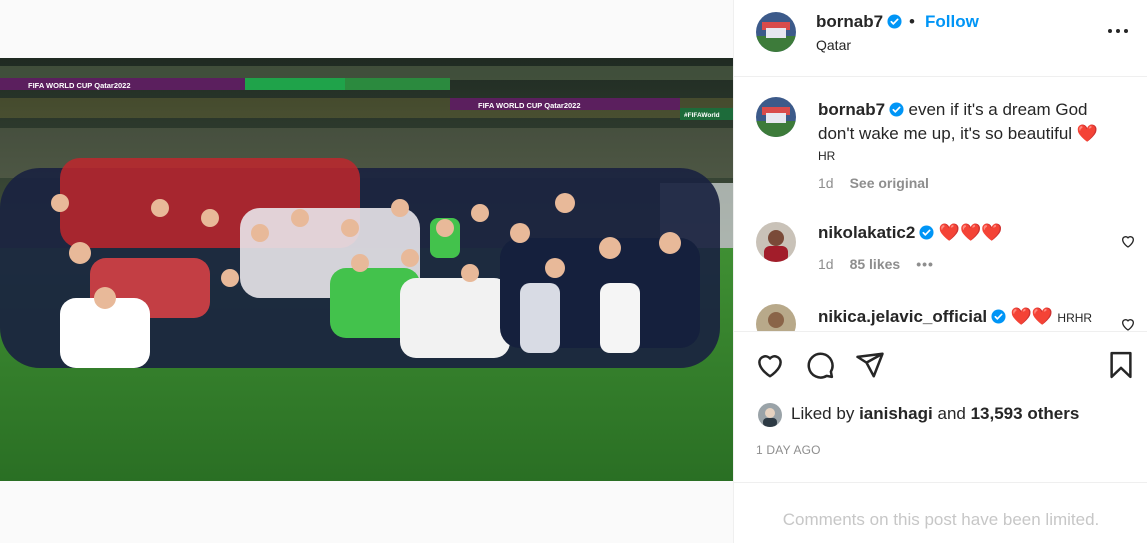 This screenshot has width=1147, height=543. I want to click on author-avatar, so click(776, 32).